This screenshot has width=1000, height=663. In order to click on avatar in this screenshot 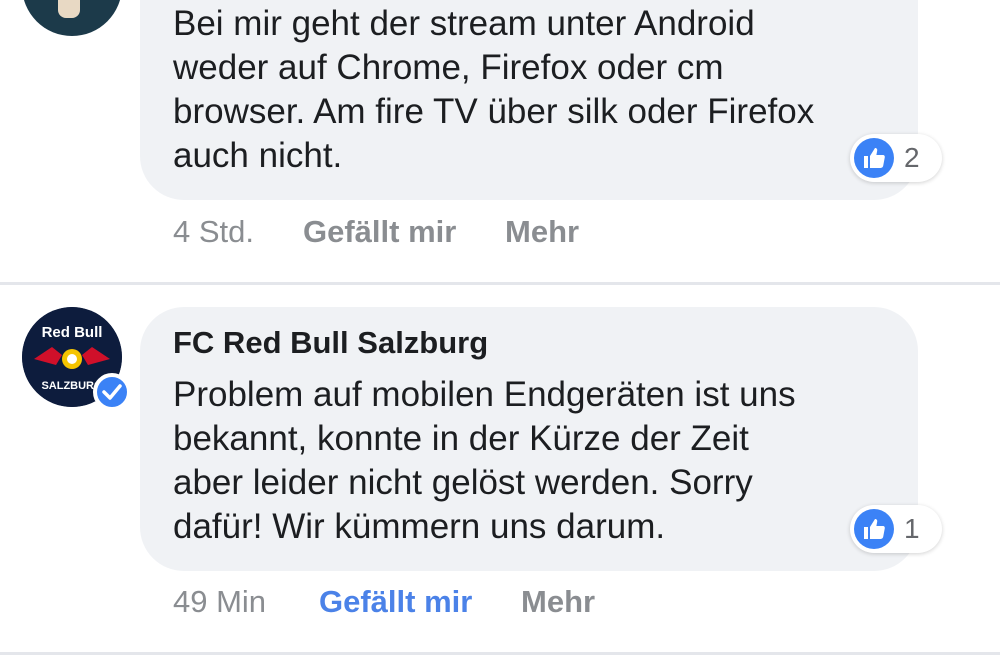, I will do `click(72, 18)`.